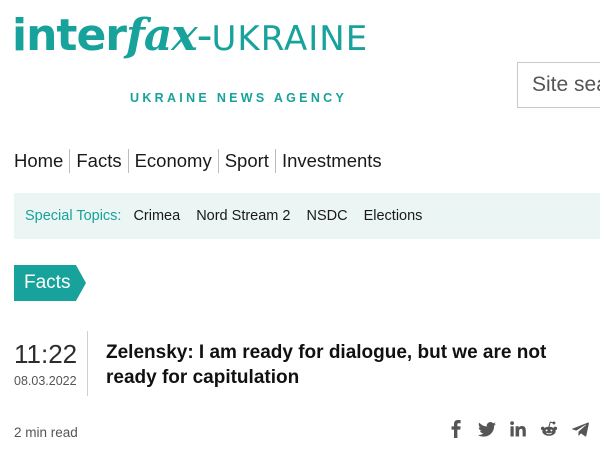 The width and height of the screenshot is (600, 450). What do you see at coordinates (549, 429) in the screenshot?
I see `reddit-icon` at bounding box center [549, 429].